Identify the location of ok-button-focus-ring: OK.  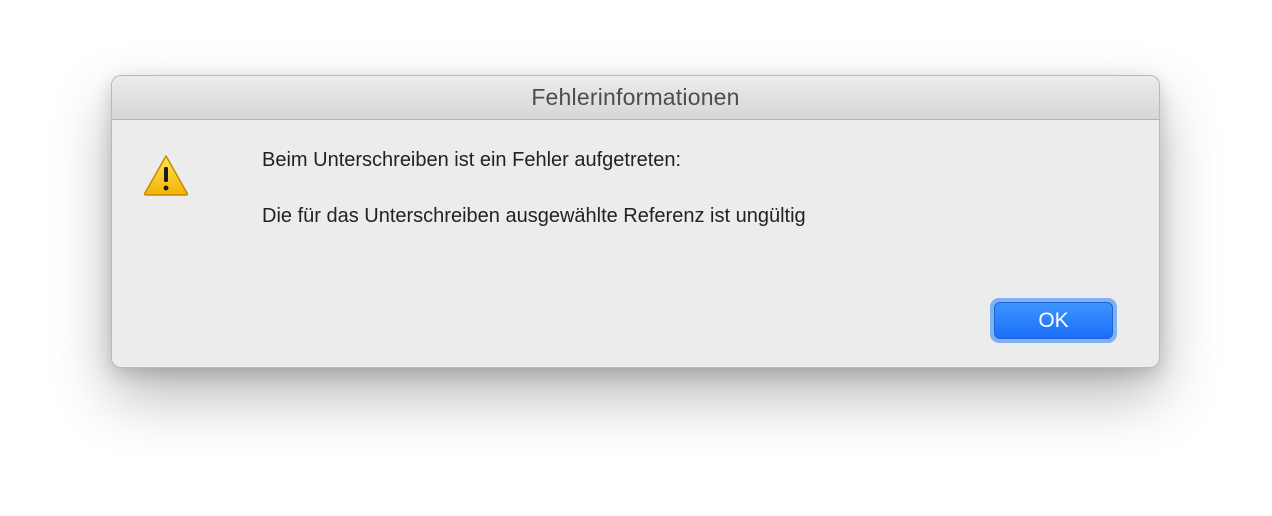
(1053, 320).